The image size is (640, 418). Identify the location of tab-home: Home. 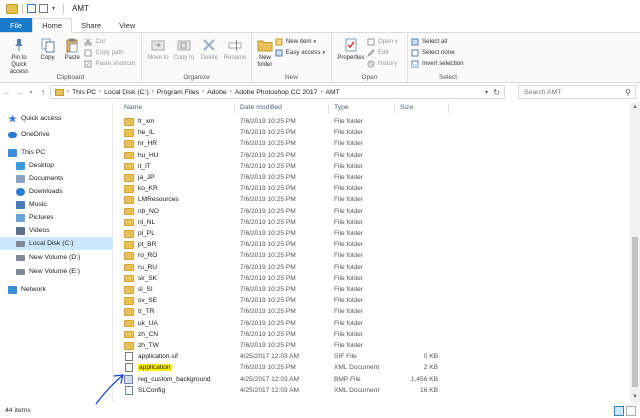
(52, 25).